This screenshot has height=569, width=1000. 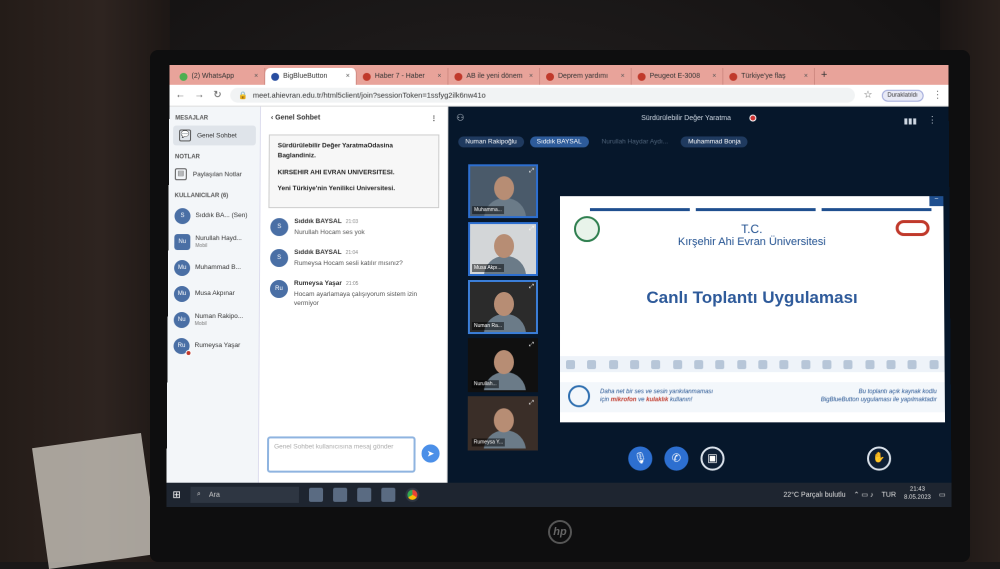 I want to click on user-name: Musa Akpınar, so click(x=214, y=294).